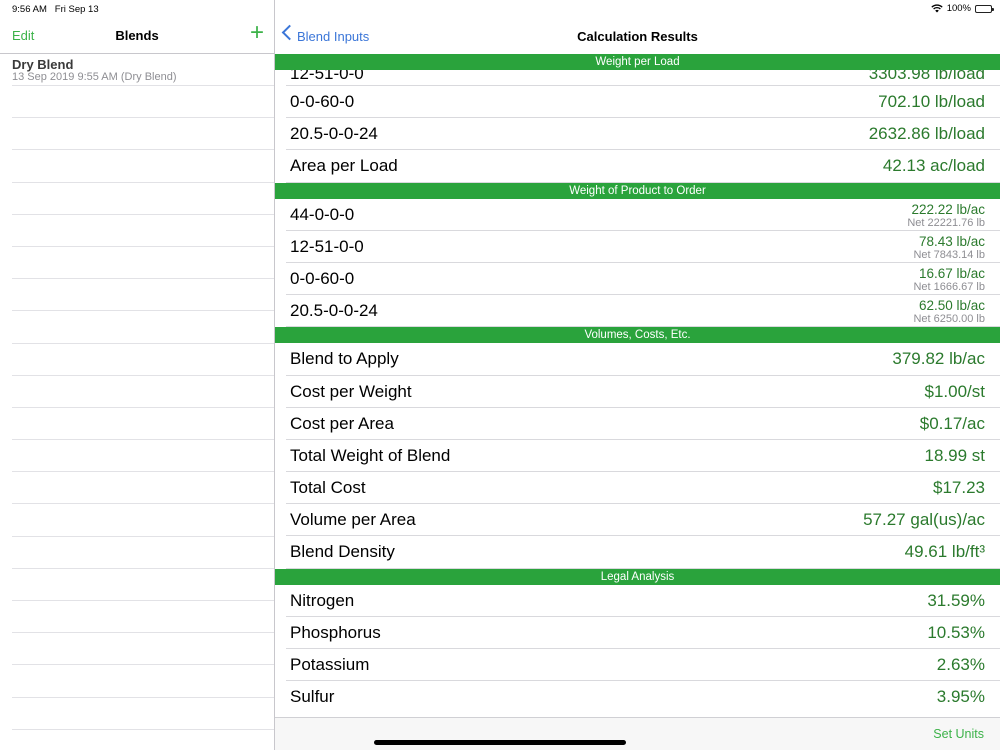  I want to click on table-row: Total Weight of Blend 18.99 st, so click(643, 456).